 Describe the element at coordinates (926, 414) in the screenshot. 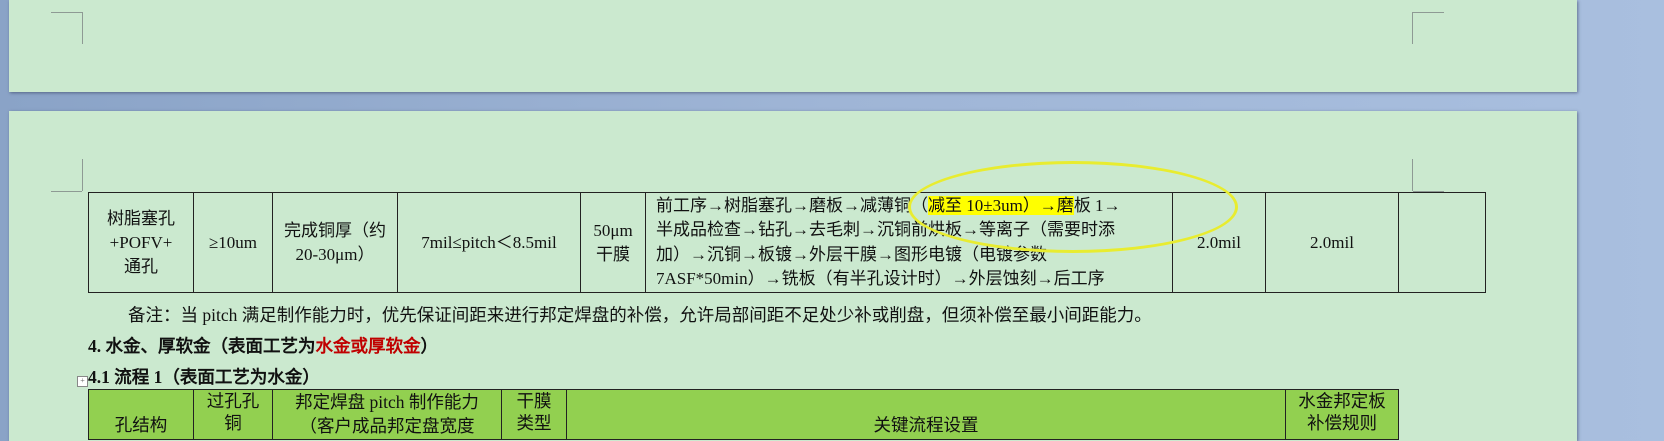

I see `header-key-flow: 关键流程设置` at that location.